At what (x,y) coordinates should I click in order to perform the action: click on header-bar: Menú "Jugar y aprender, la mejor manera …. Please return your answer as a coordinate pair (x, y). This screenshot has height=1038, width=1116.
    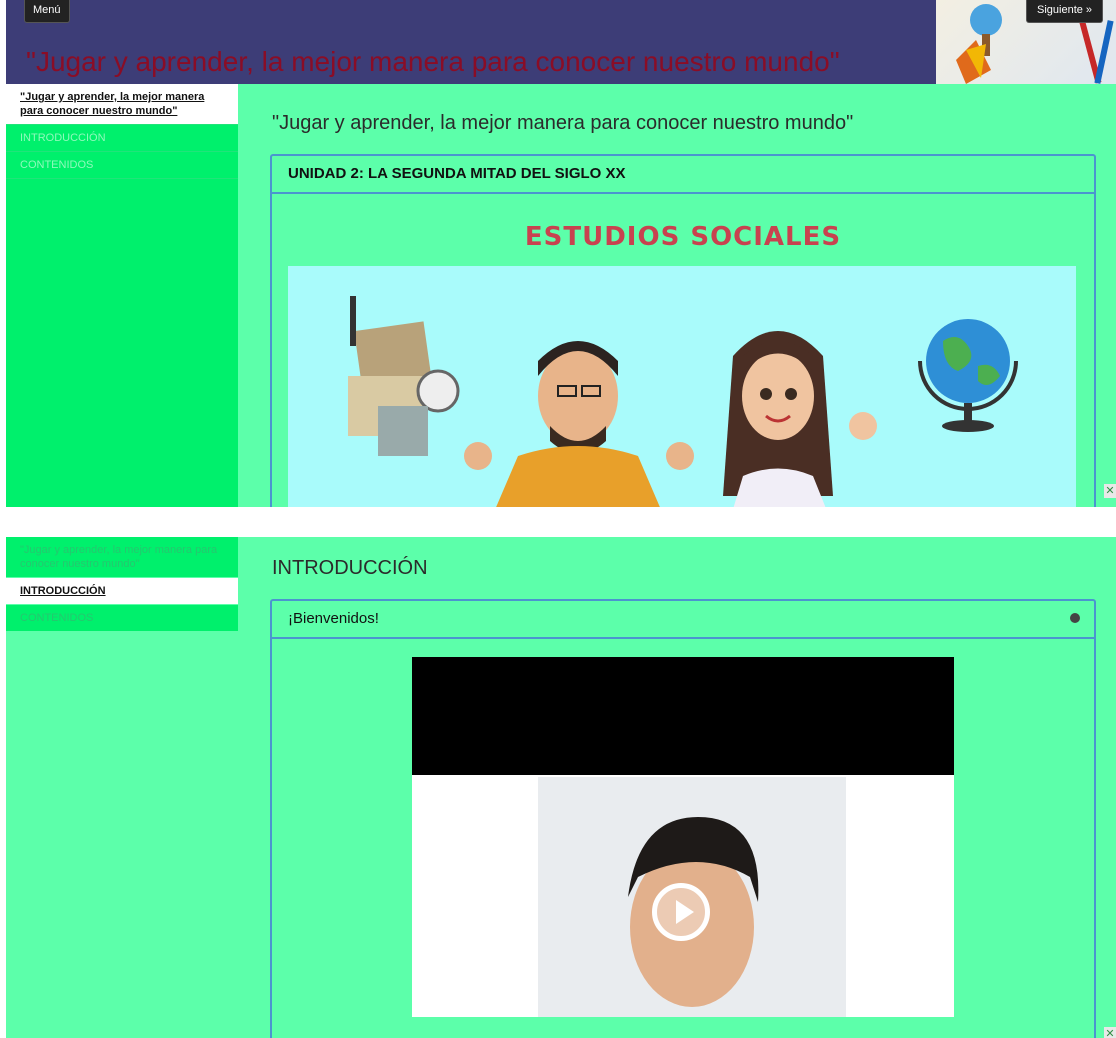
    Looking at the image, I should click on (561, 42).